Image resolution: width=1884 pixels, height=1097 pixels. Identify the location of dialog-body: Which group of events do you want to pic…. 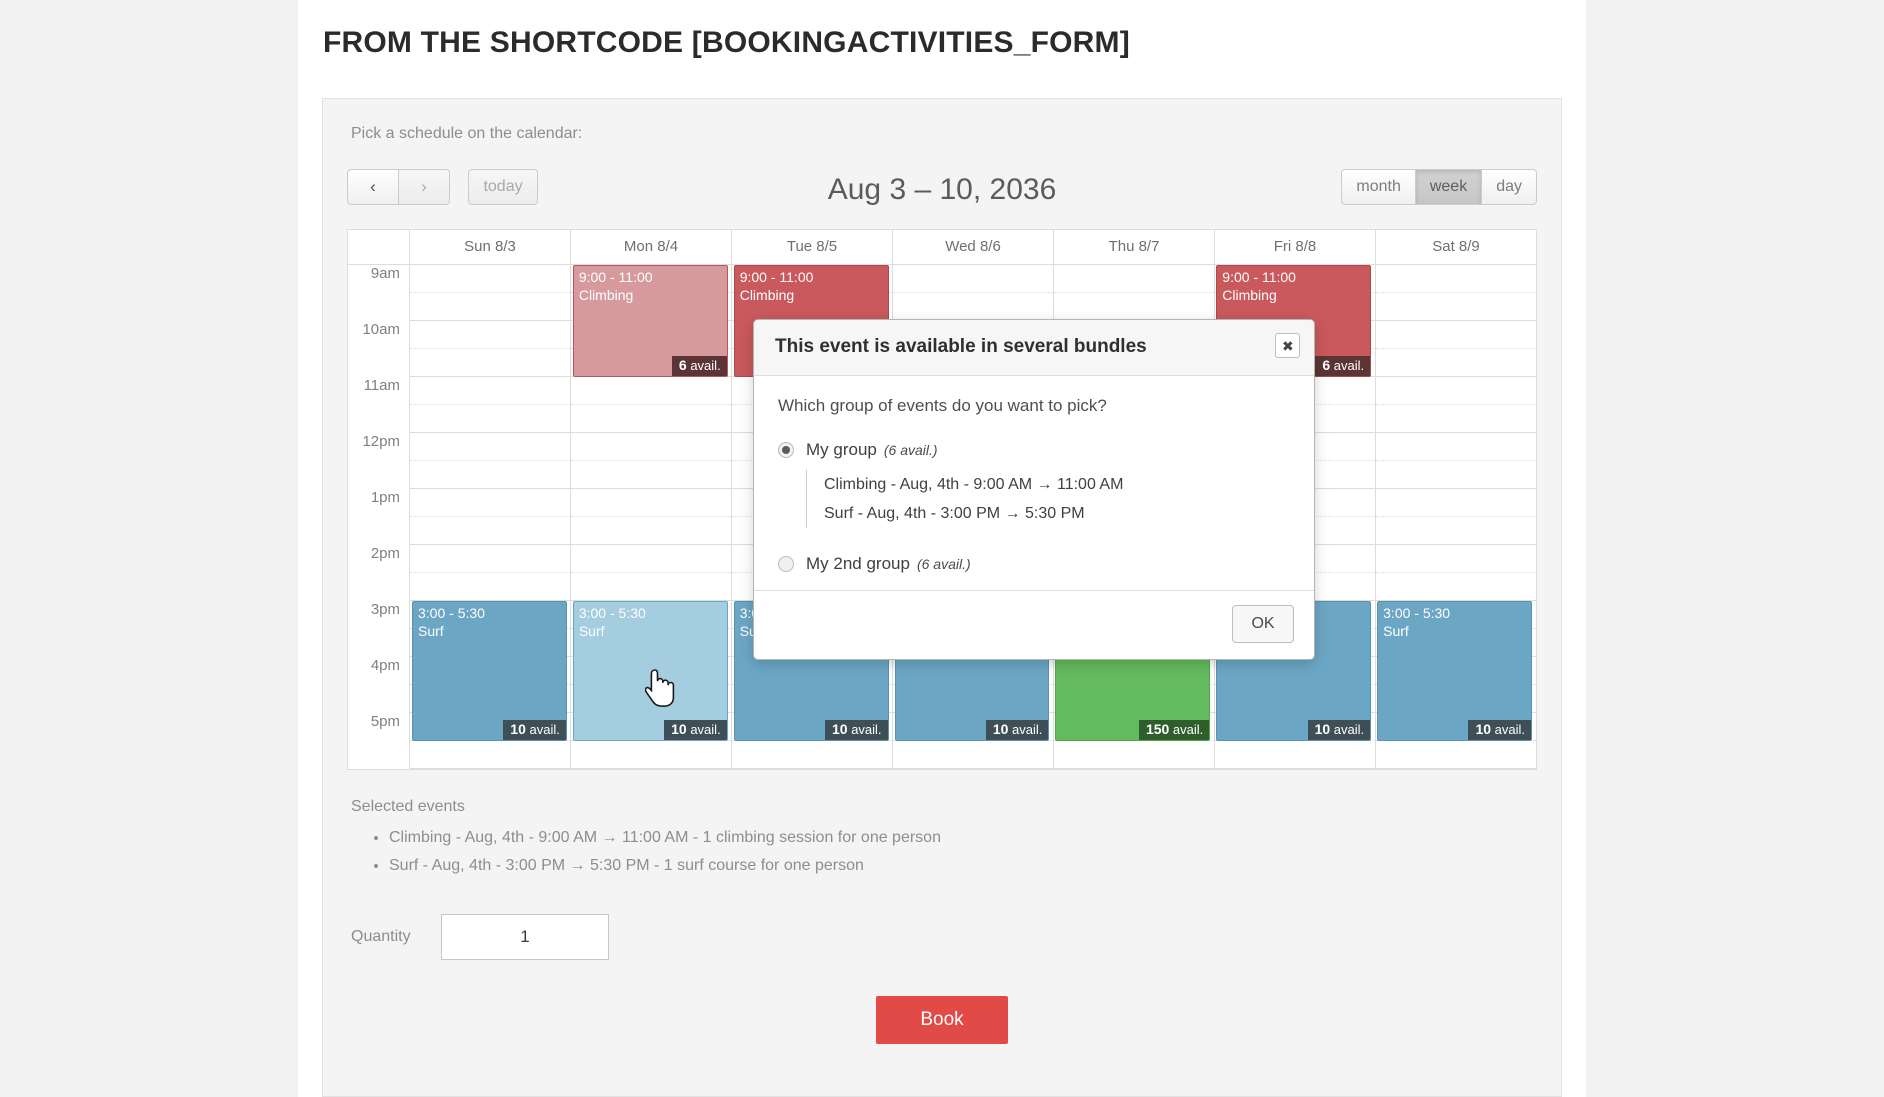
(1034, 483).